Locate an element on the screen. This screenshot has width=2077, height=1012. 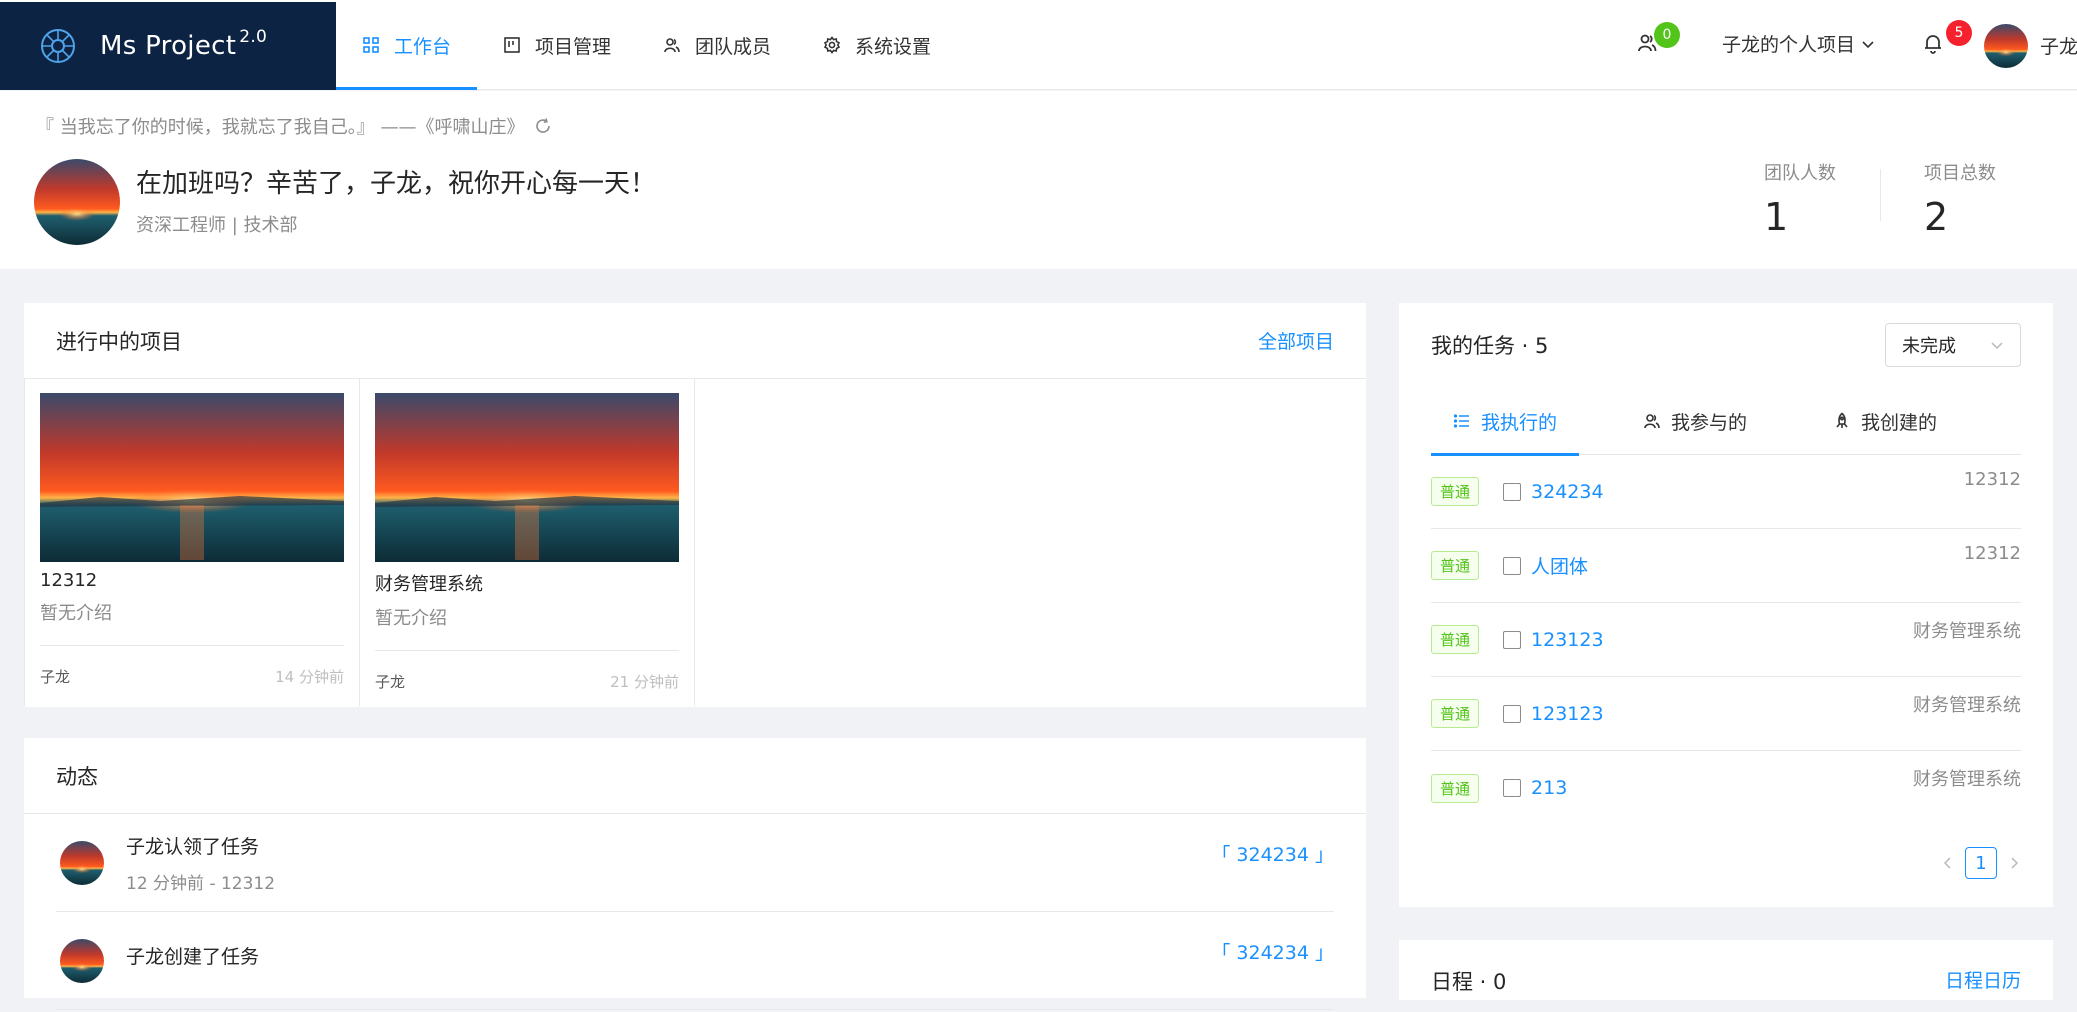
task-name-link: 人团体 is located at coordinates (1559, 565).